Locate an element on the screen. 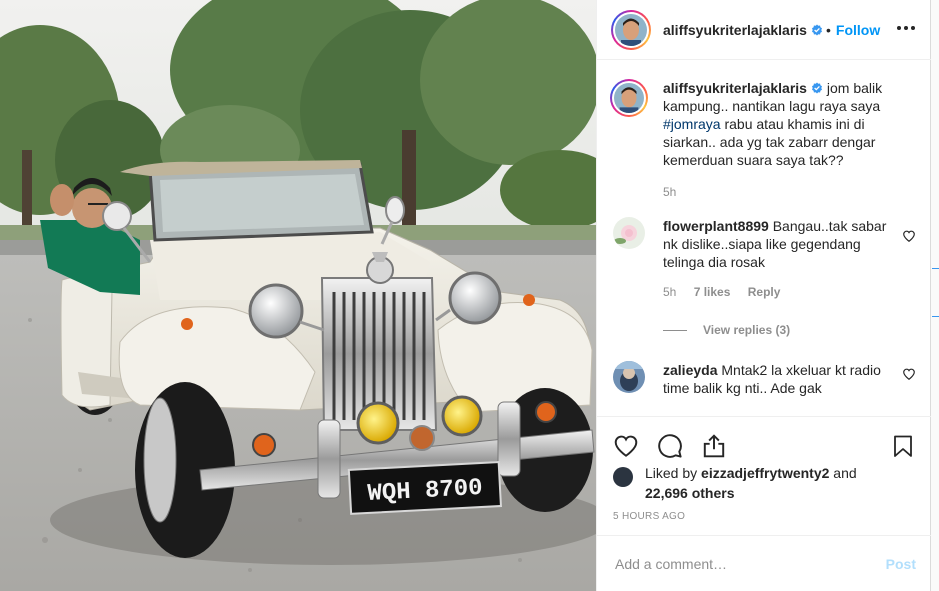 The height and width of the screenshot is (591, 939). caption-avatar-ring is located at coordinates (629, 98).